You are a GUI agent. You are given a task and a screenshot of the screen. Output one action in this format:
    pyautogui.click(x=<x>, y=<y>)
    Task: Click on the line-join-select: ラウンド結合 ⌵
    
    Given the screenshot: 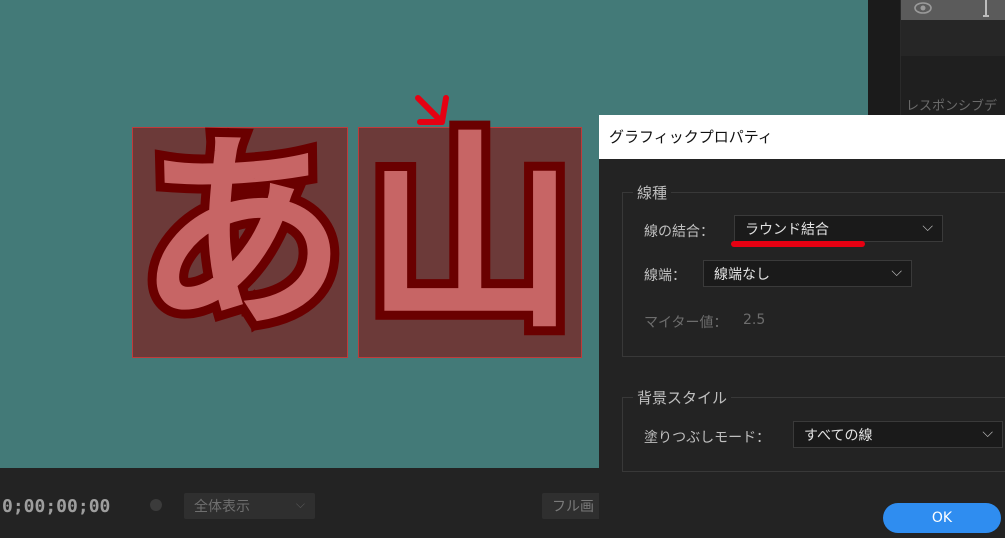 What is the action you would take?
    pyautogui.click(x=838, y=228)
    